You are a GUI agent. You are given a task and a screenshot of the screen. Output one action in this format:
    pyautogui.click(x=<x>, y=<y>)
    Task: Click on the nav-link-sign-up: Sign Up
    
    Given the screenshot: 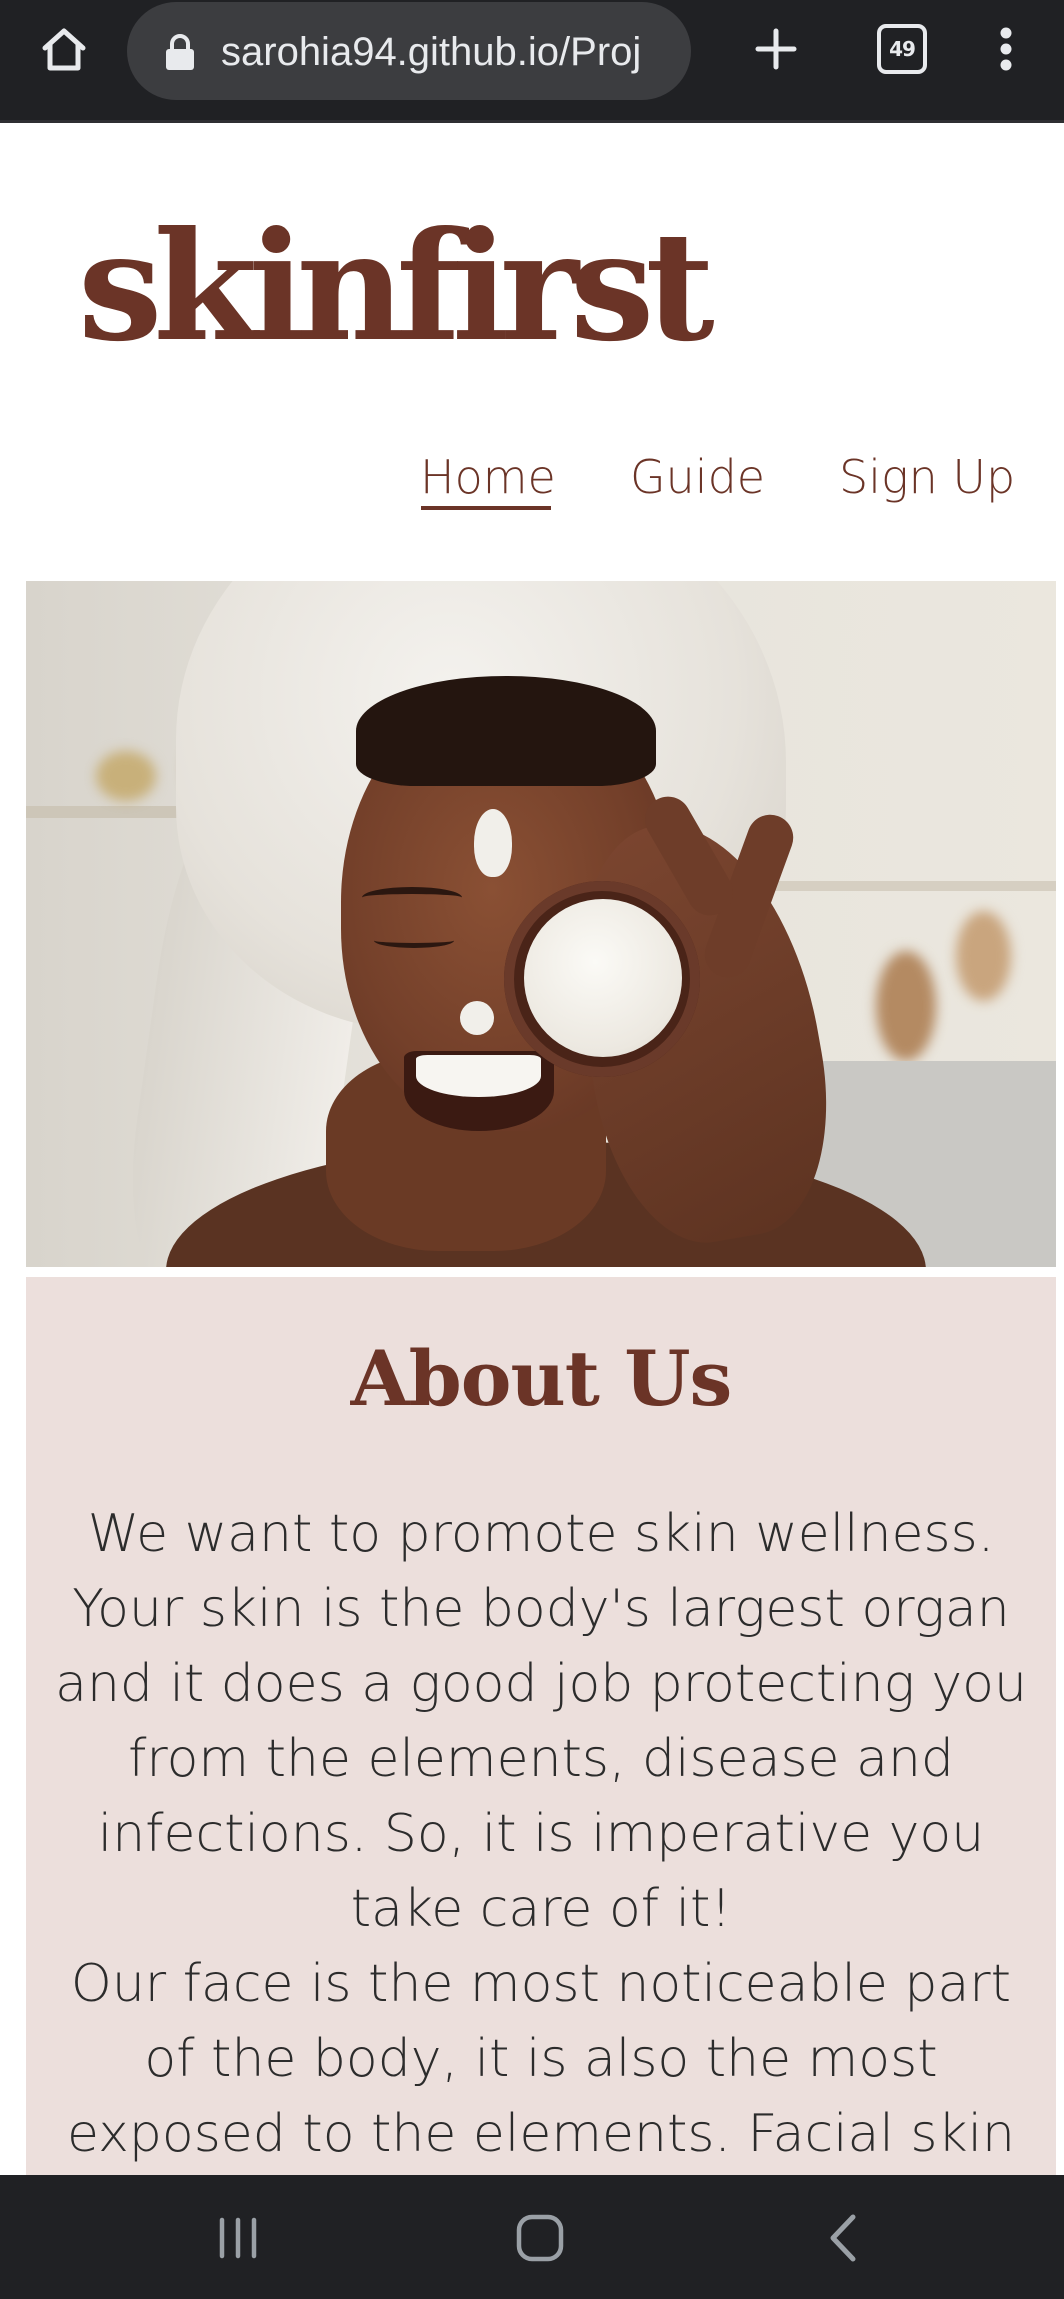 What is the action you would take?
    pyautogui.click(x=927, y=477)
    